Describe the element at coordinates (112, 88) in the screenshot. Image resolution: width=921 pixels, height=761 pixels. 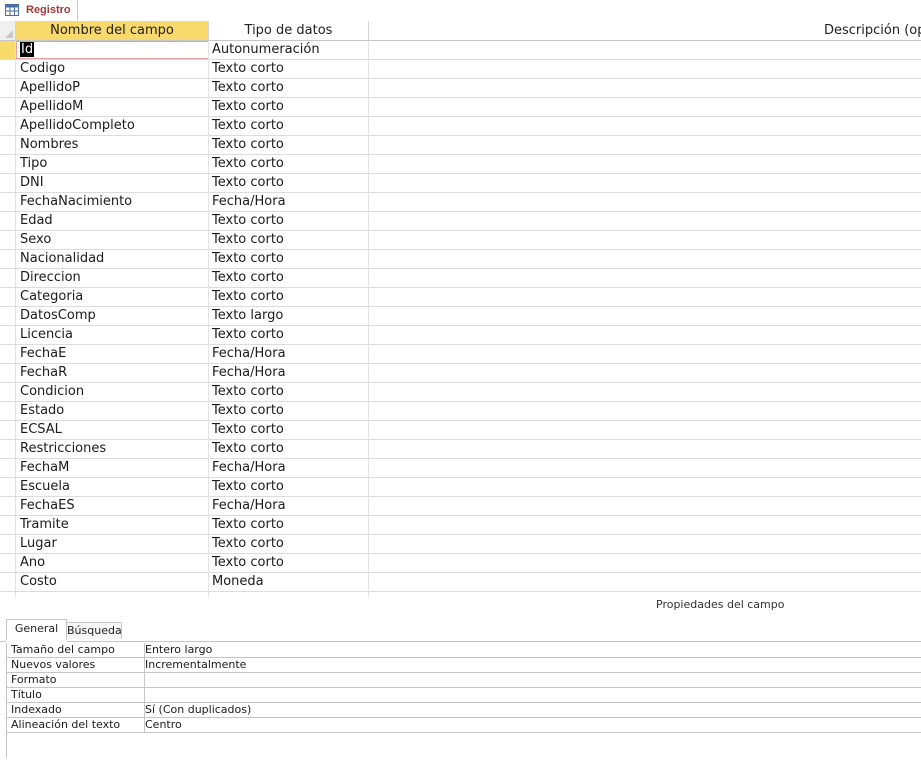
I see `field-name-cell: ApellidoP` at that location.